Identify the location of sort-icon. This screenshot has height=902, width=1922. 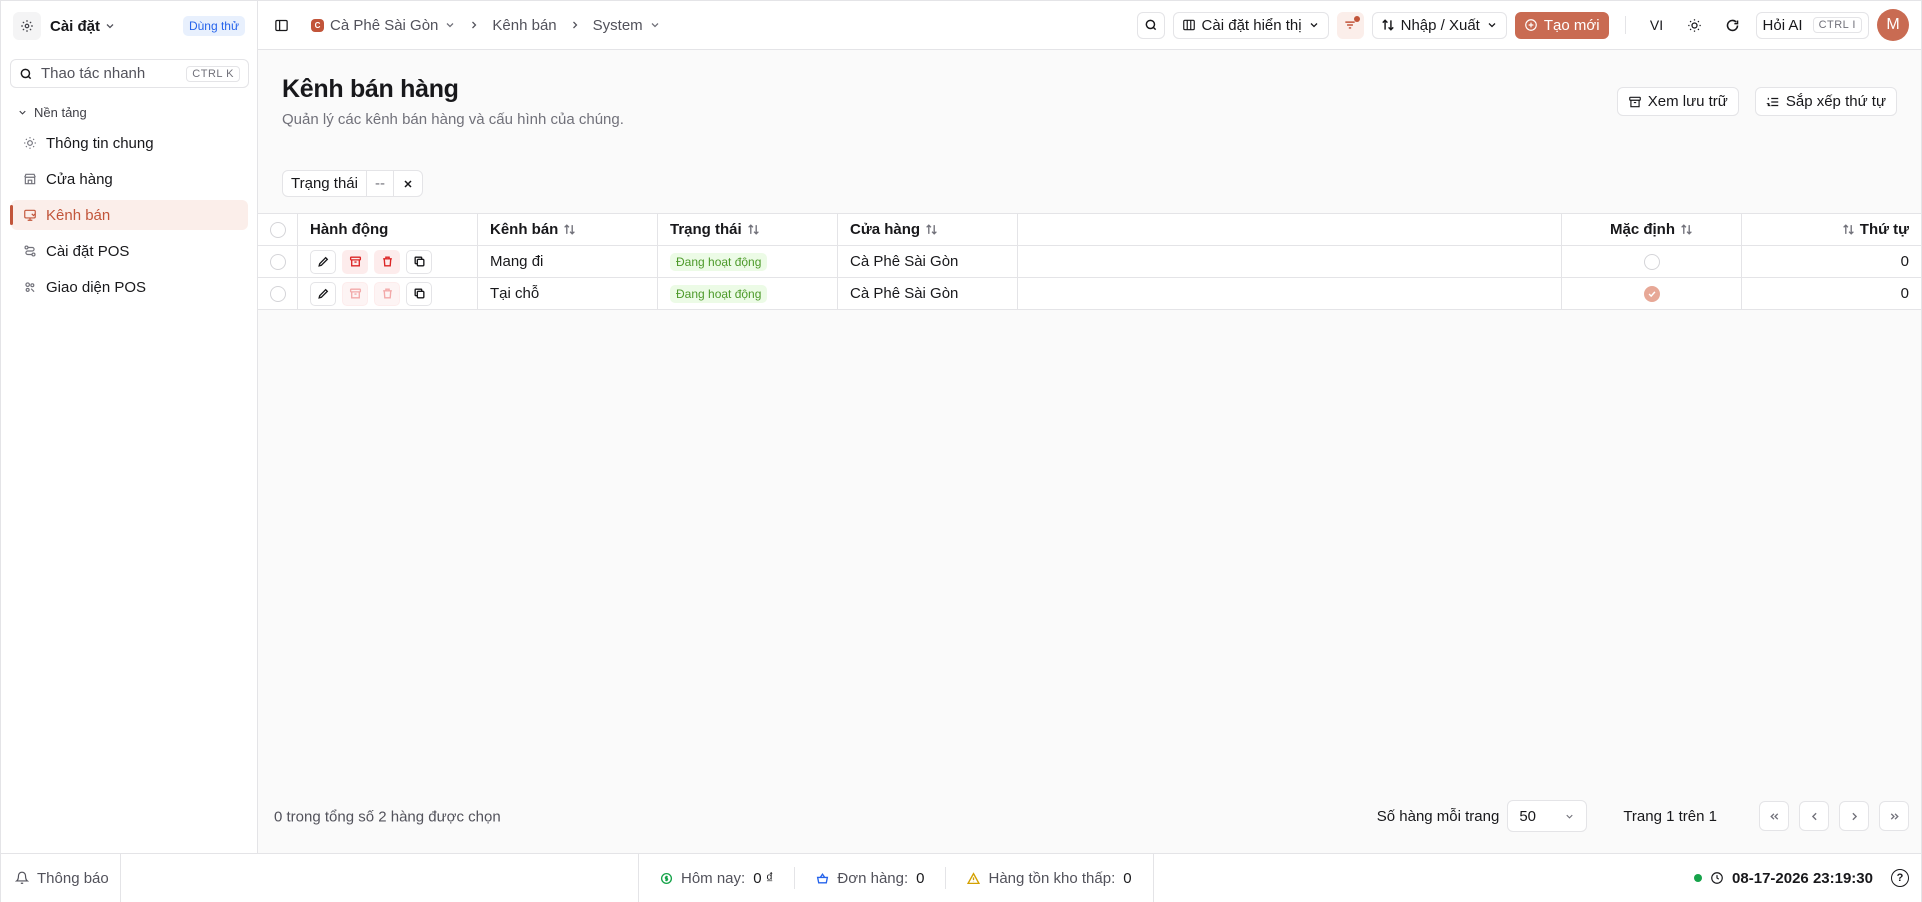
(753, 229).